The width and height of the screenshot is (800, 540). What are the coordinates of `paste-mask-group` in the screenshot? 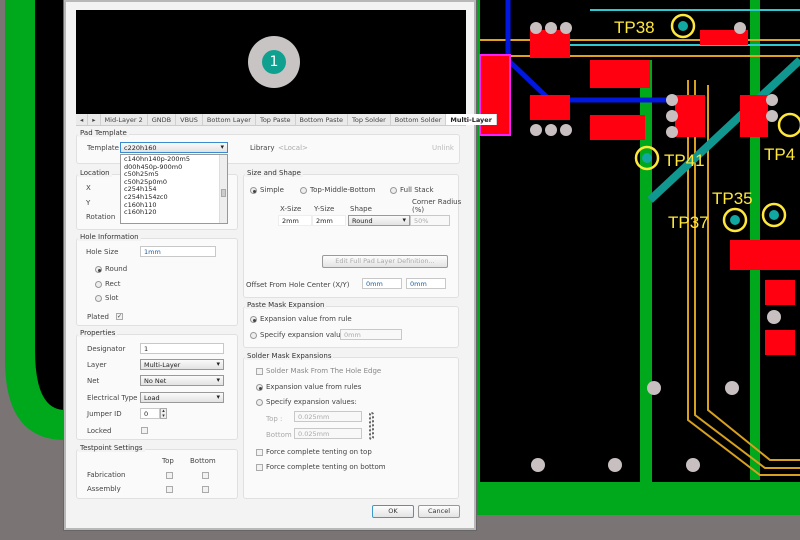 It's located at (351, 327).